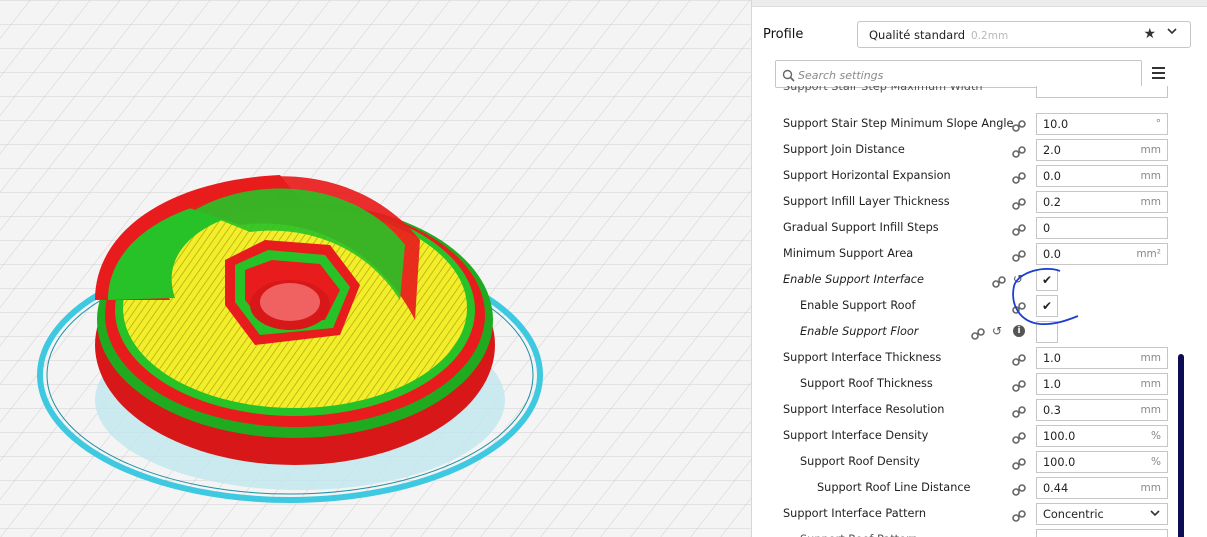 Image resolution: width=1207 pixels, height=537 pixels. What do you see at coordinates (853, 279) in the screenshot?
I see `setting-label: Enable Support Interface` at bounding box center [853, 279].